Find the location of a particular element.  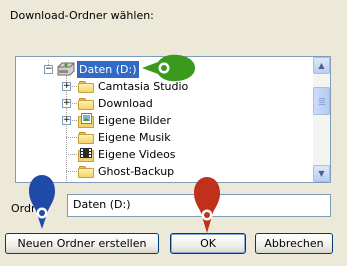

scroll-down-button: ▼ is located at coordinates (321, 173).